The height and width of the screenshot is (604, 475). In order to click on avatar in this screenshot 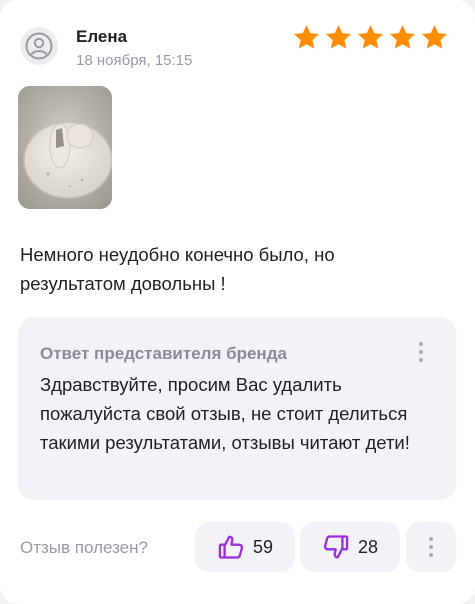, I will do `click(39, 46)`.